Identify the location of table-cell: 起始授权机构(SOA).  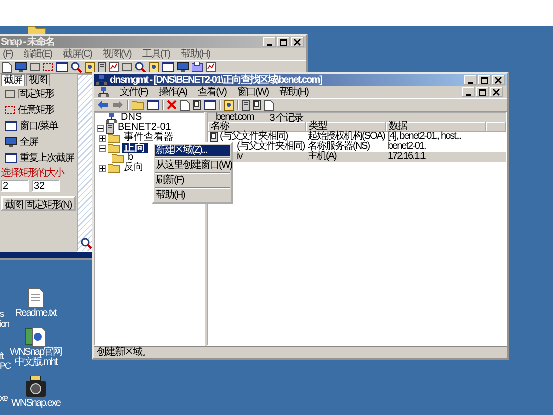
(346, 137).